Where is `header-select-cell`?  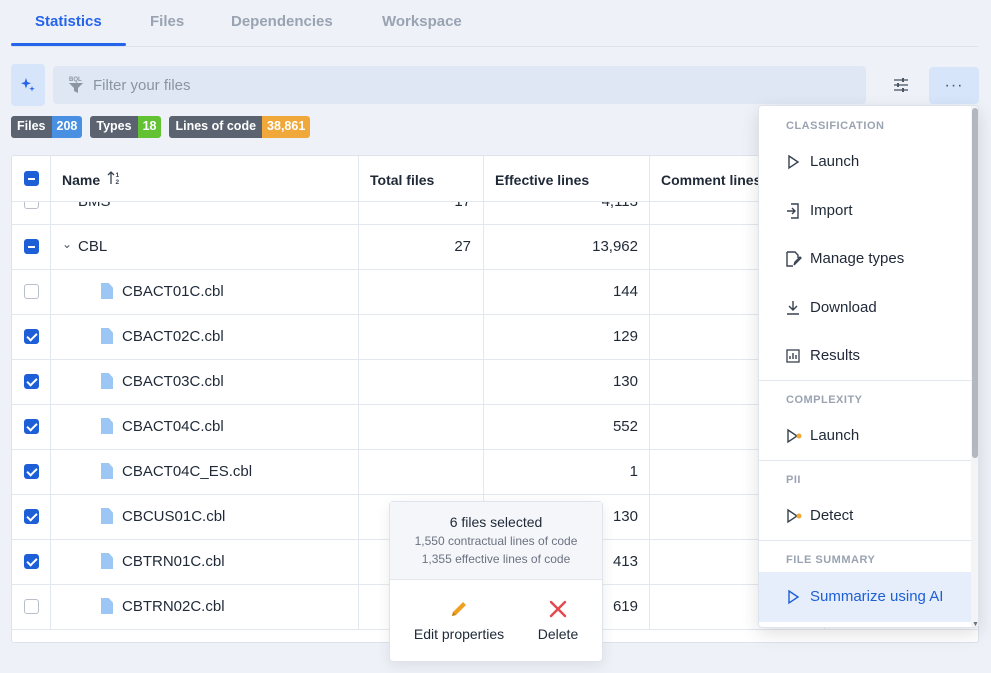 header-select-cell is located at coordinates (31, 179).